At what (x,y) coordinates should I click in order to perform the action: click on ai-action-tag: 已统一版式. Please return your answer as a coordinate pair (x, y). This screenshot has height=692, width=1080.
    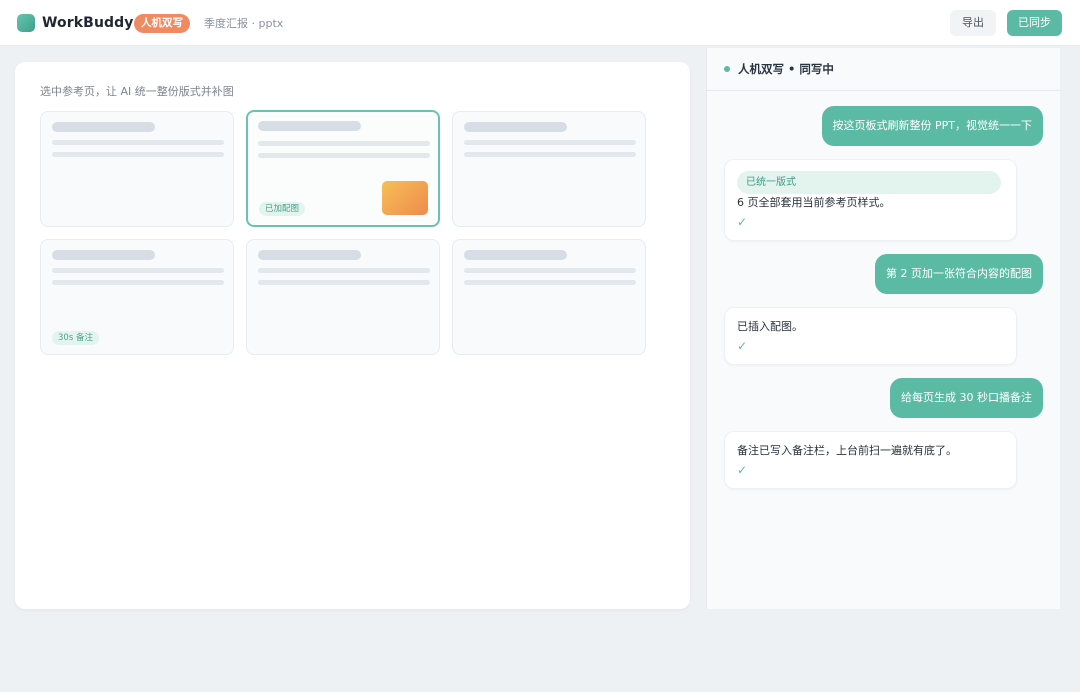
    Looking at the image, I should click on (869, 182).